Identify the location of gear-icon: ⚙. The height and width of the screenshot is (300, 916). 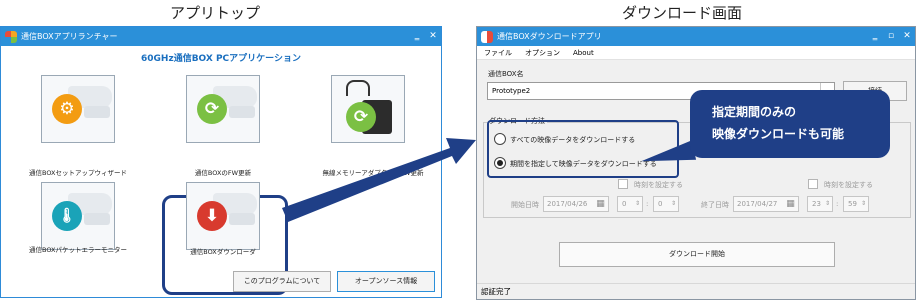
(67, 109).